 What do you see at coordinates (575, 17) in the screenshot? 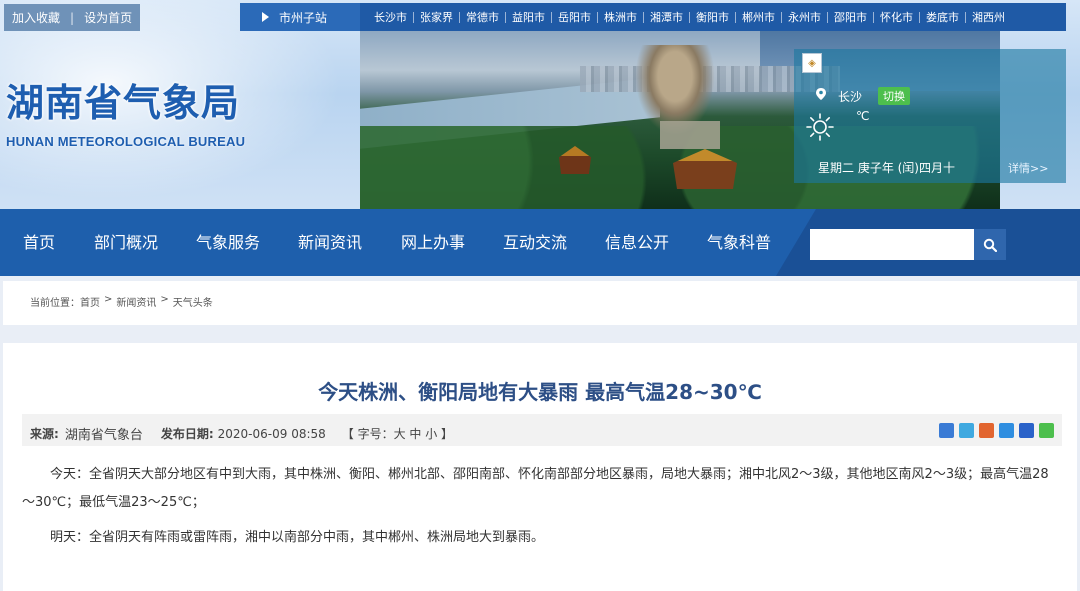
I see `city-link: 岳阳市` at bounding box center [575, 17].